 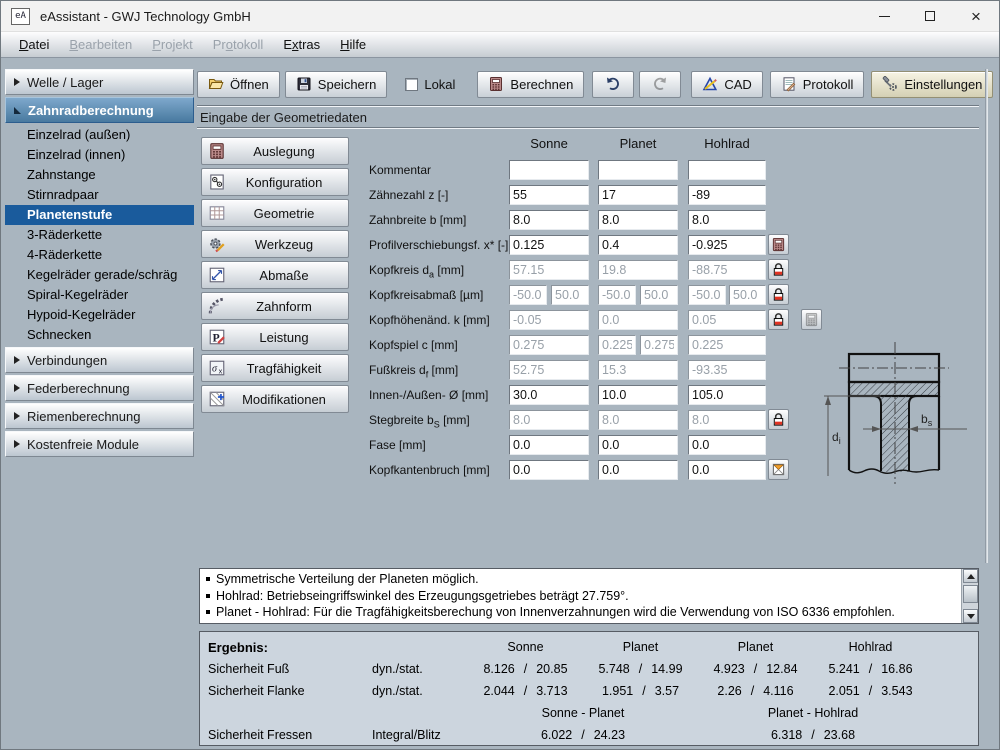 I want to click on divider, so click(x=588, y=128).